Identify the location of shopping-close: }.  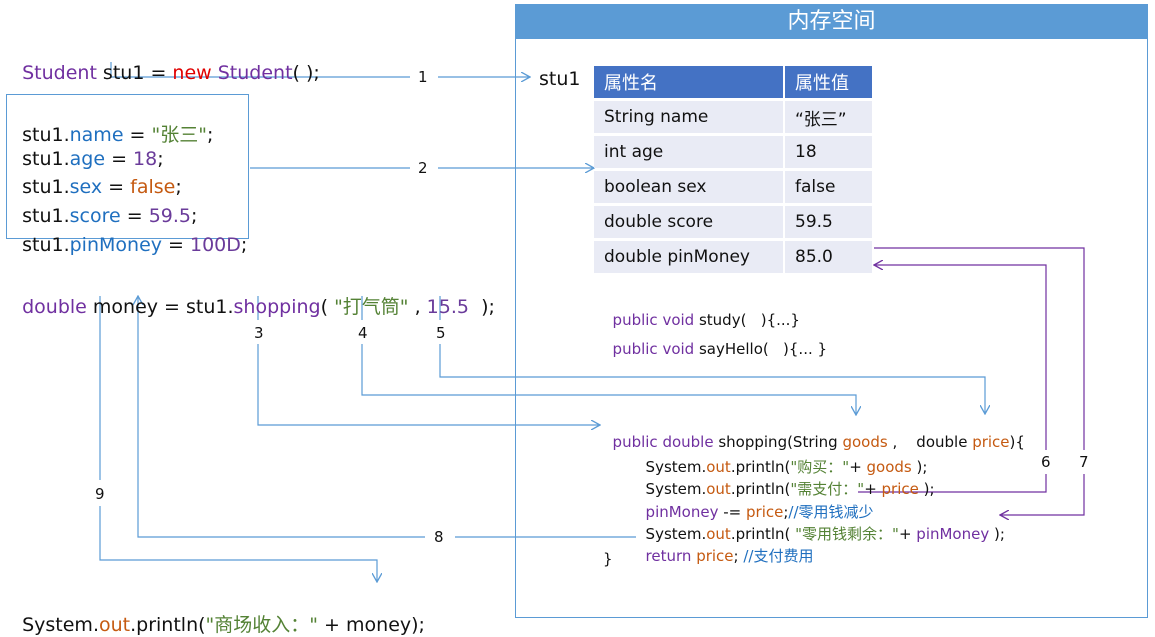
(608, 559).